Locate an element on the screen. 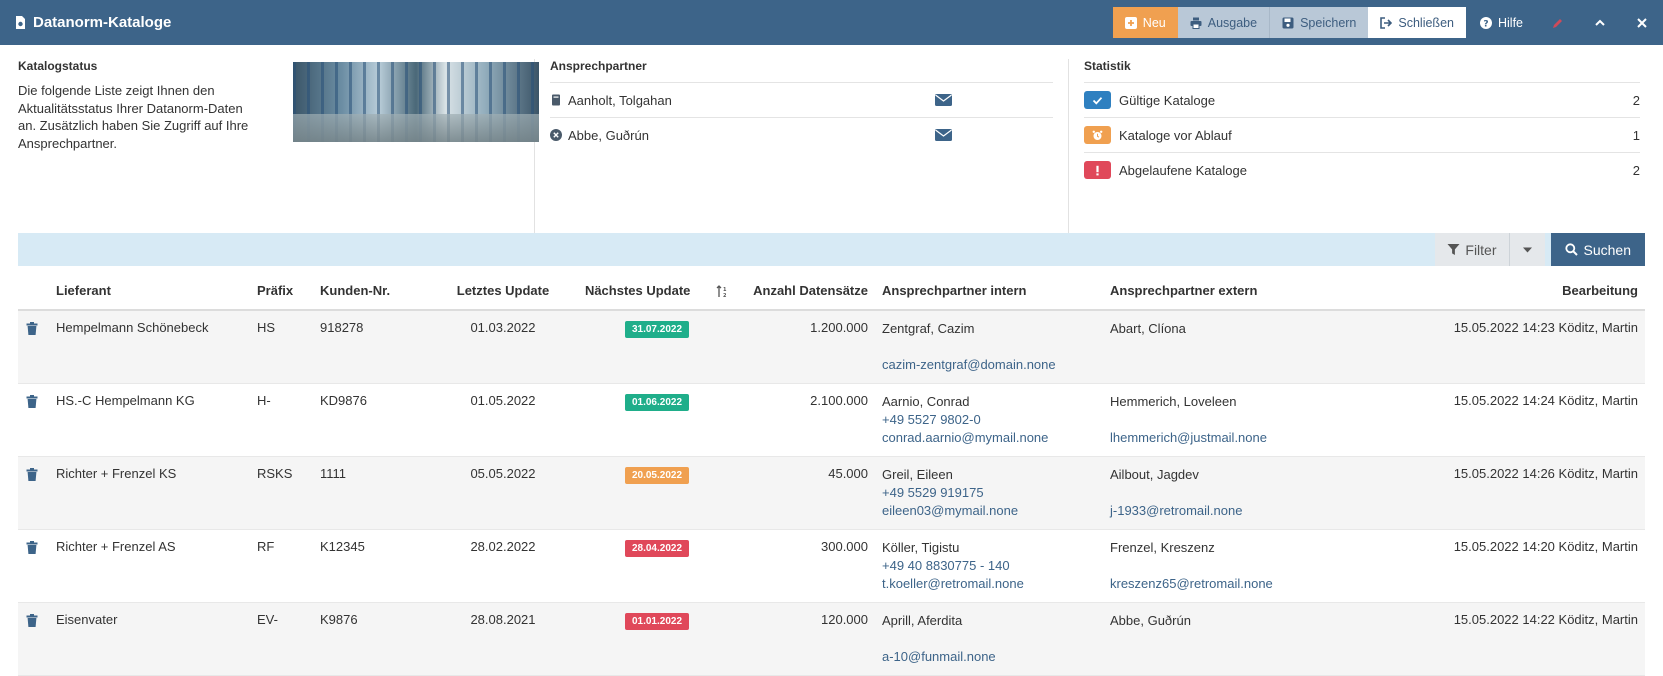  sort-ascending-icon: 12 is located at coordinates (722, 292).